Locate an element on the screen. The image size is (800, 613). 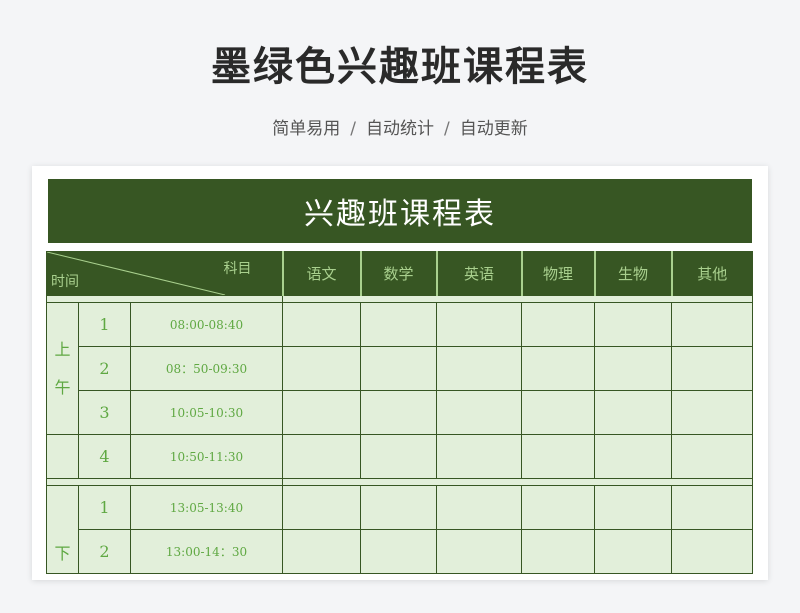
table-row: 4 10:50-11:30 is located at coordinates (399, 456).